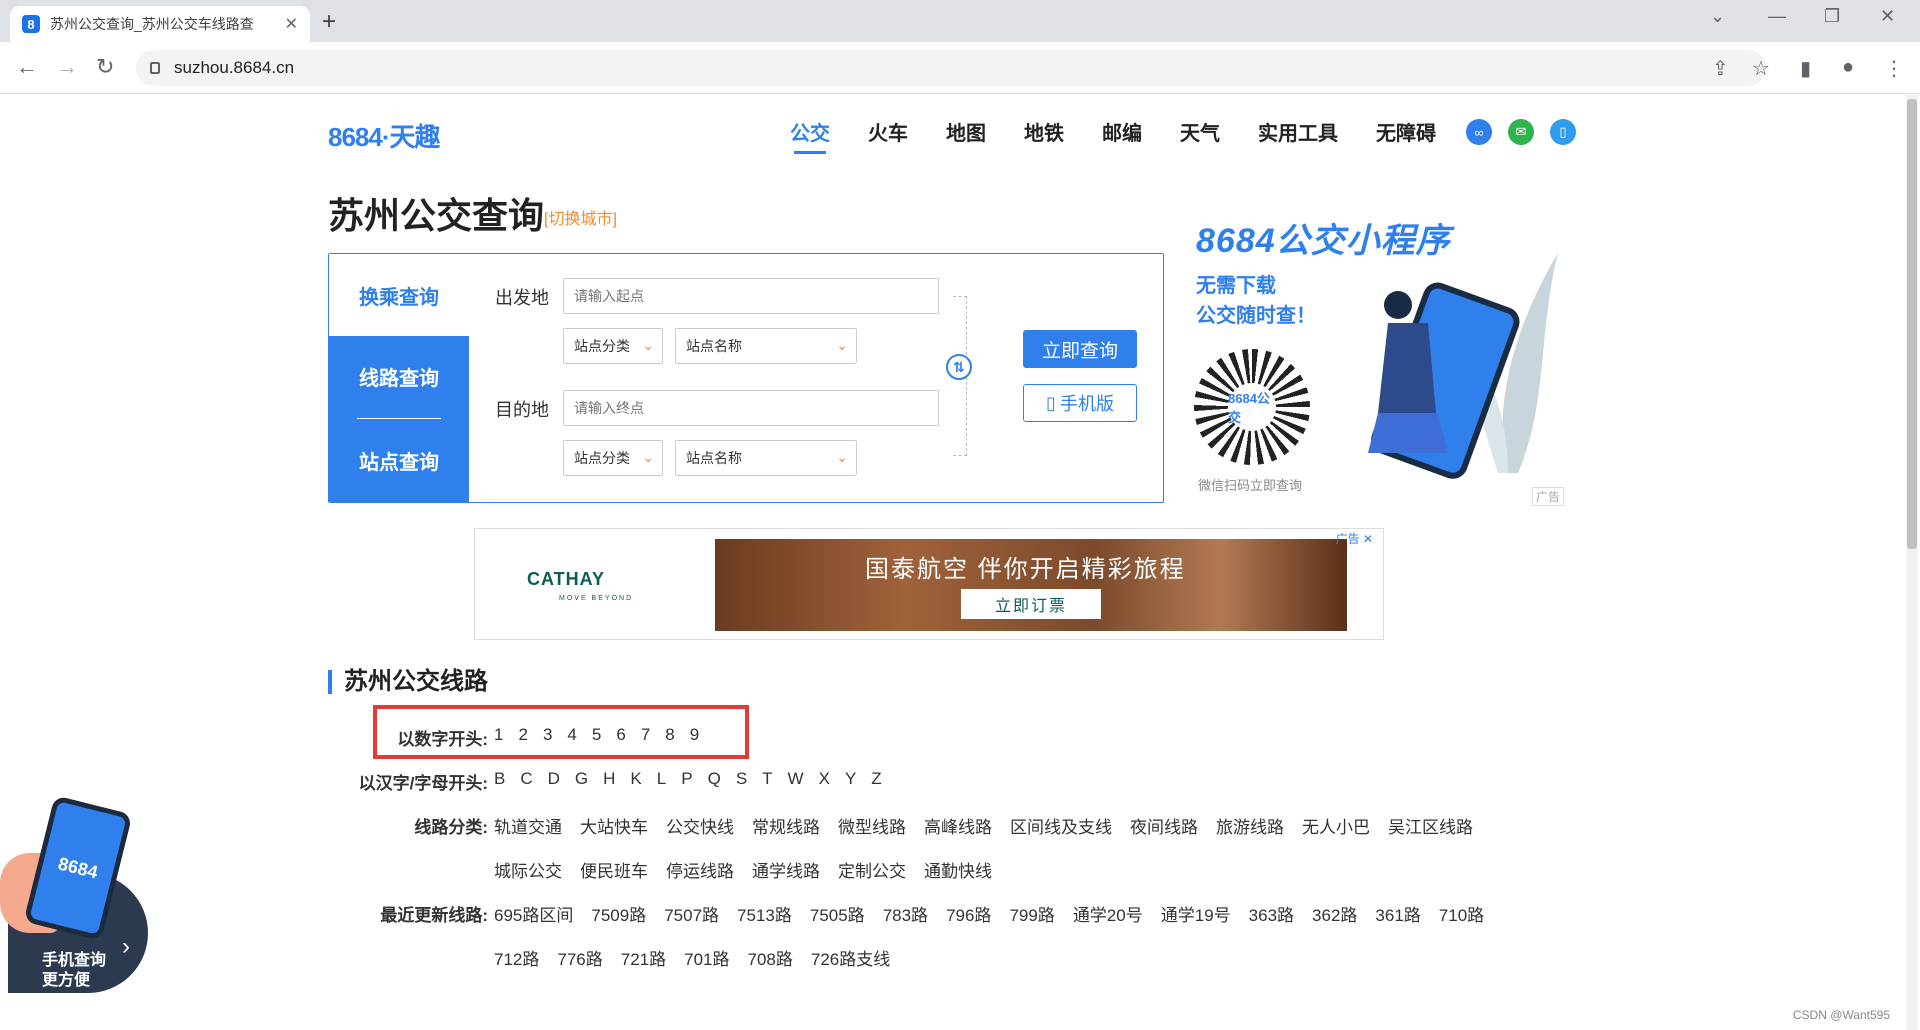 The image size is (1920, 1030). I want to click on recent-line-link: 361路, so click(1397, 913).